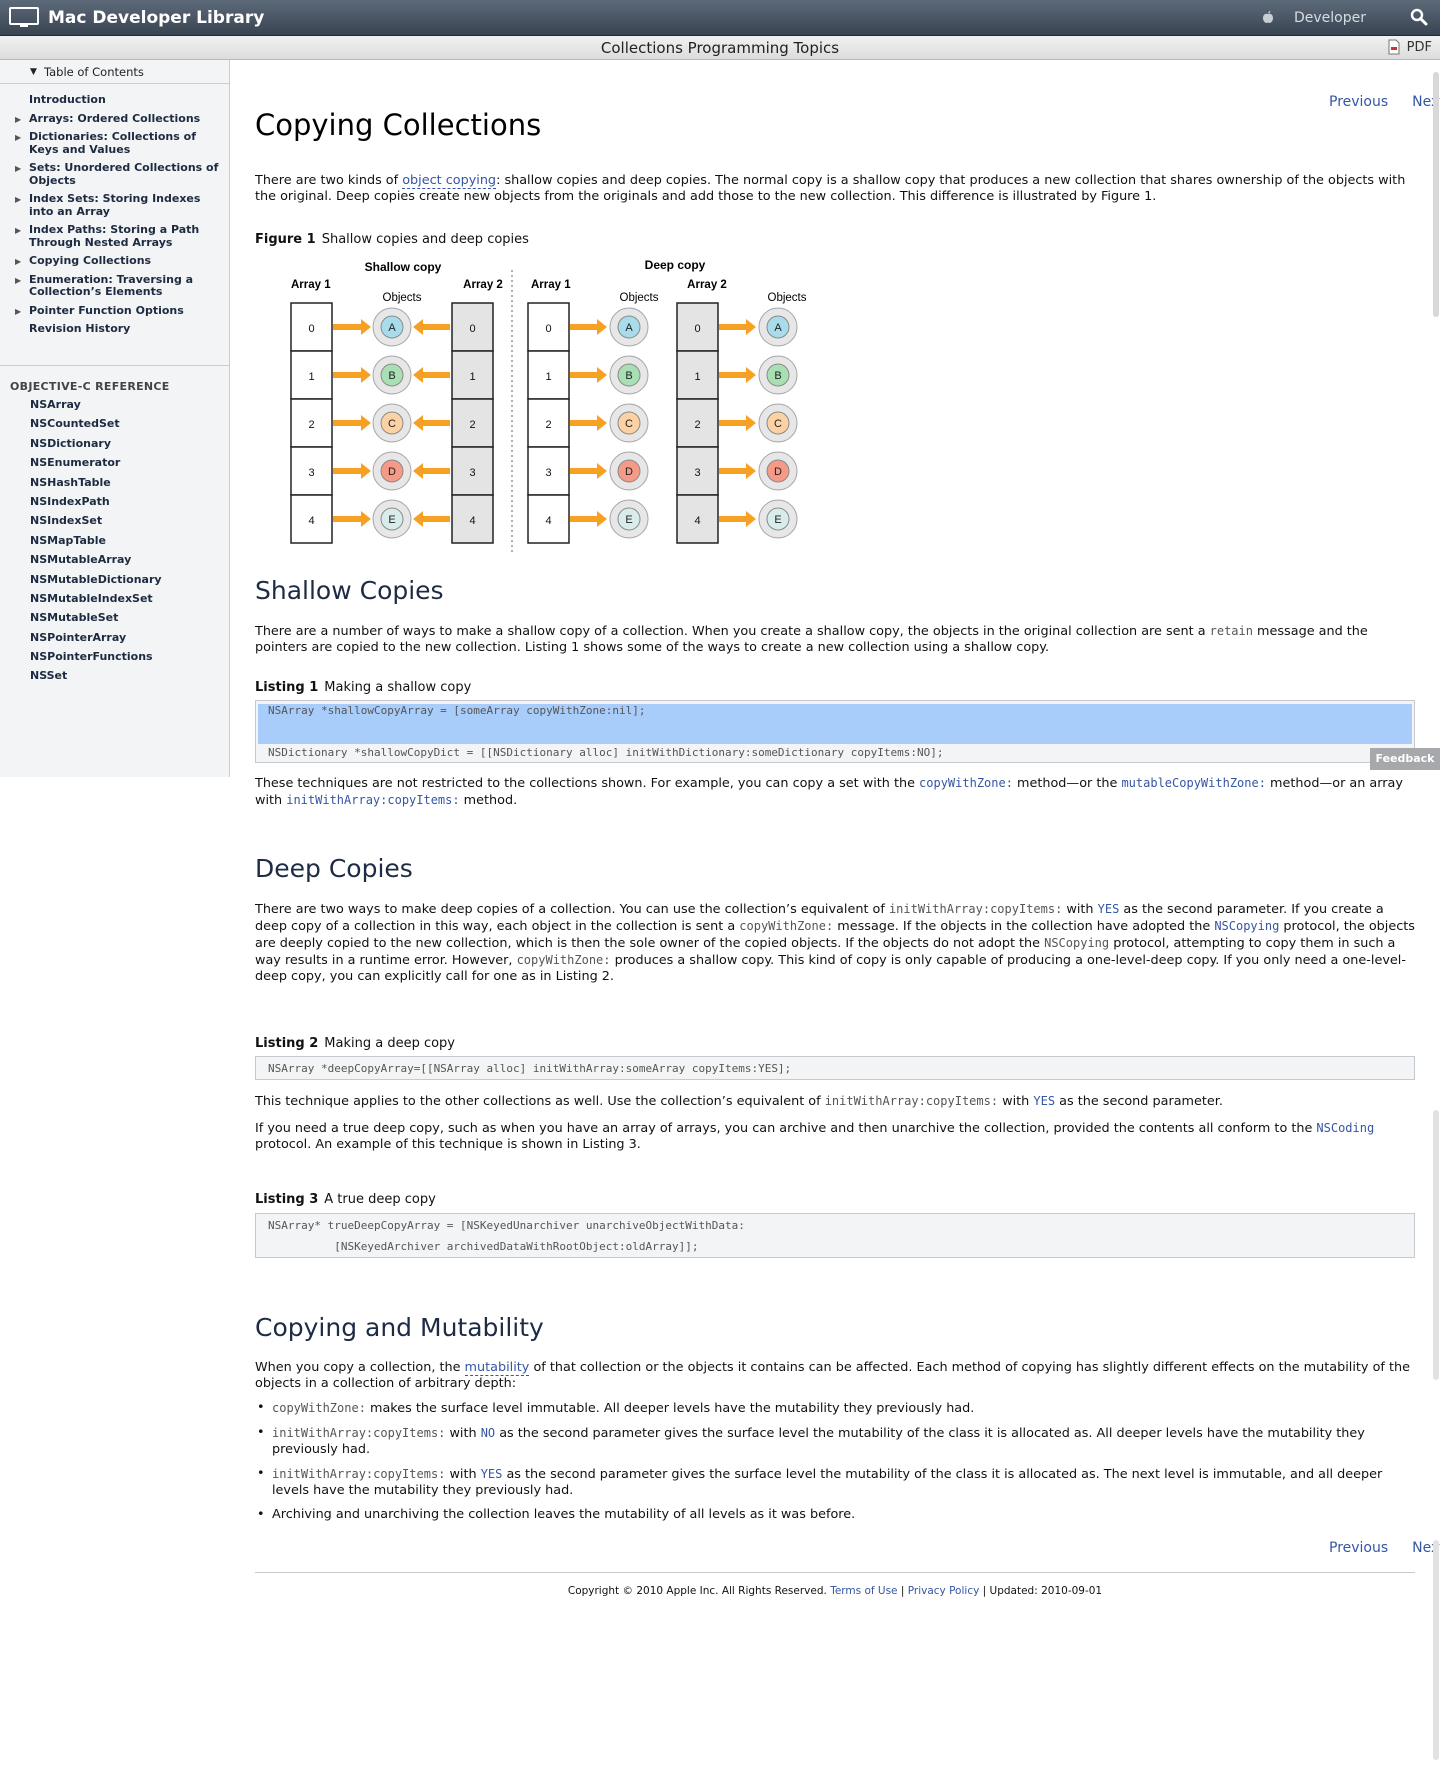  What do you see at coordinates (488, 1433) in the screenshot?
I see `no-link: NO` at bounding box center [488, 1433].